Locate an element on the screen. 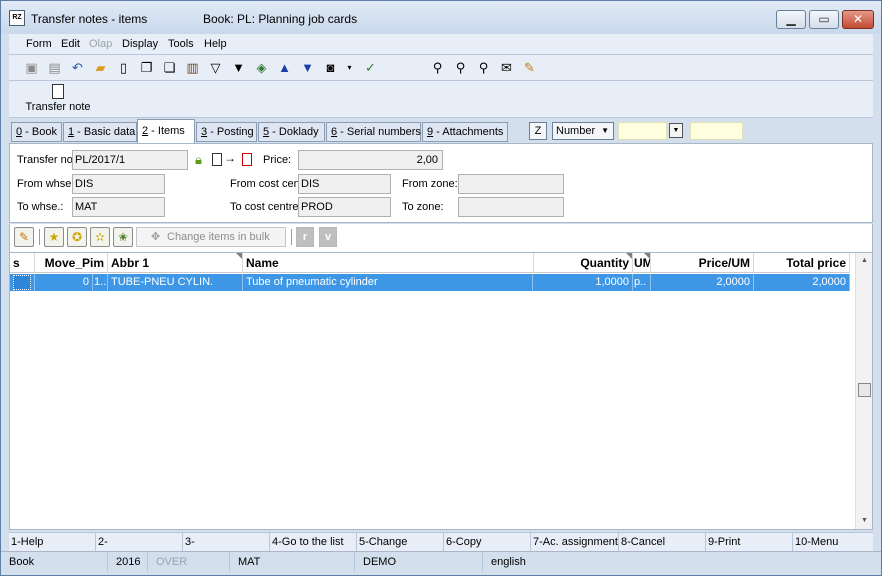 This screenshot has width=882, height=576. from-whse-field: DIS is located at coordinates (118, 184).